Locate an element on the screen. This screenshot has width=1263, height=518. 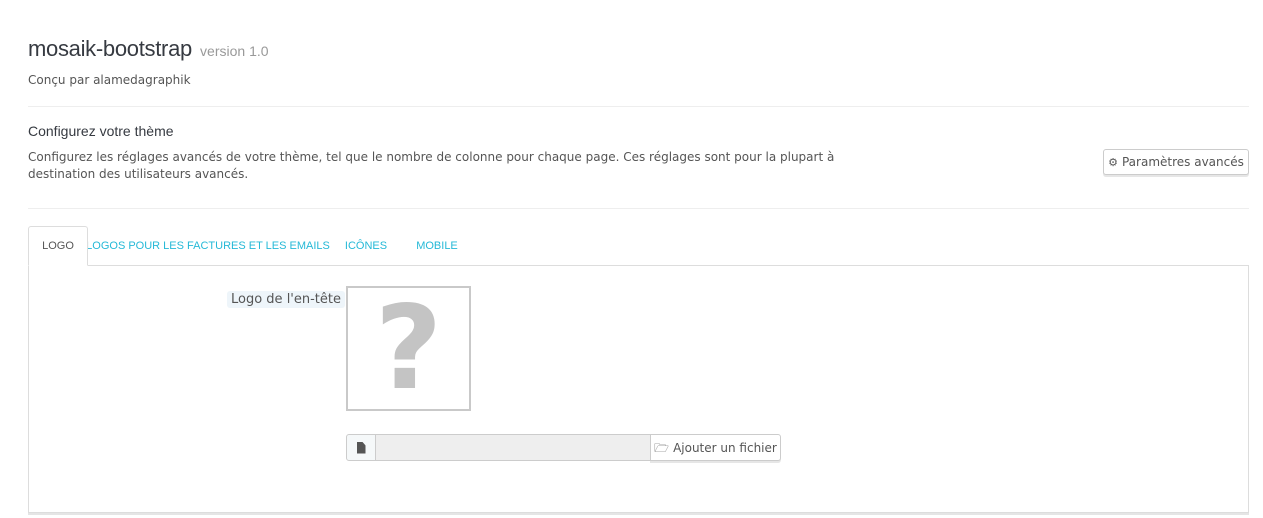
tab-label: MOBILE is located at coordinates (437, 246).